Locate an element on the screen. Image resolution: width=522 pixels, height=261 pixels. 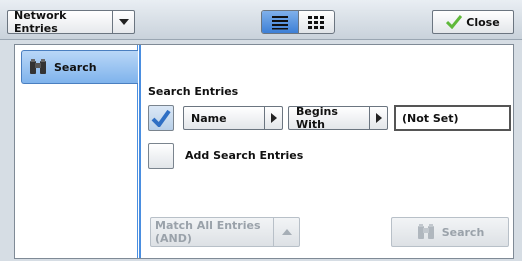
grid-view-button is located at coordinates (317, 22).